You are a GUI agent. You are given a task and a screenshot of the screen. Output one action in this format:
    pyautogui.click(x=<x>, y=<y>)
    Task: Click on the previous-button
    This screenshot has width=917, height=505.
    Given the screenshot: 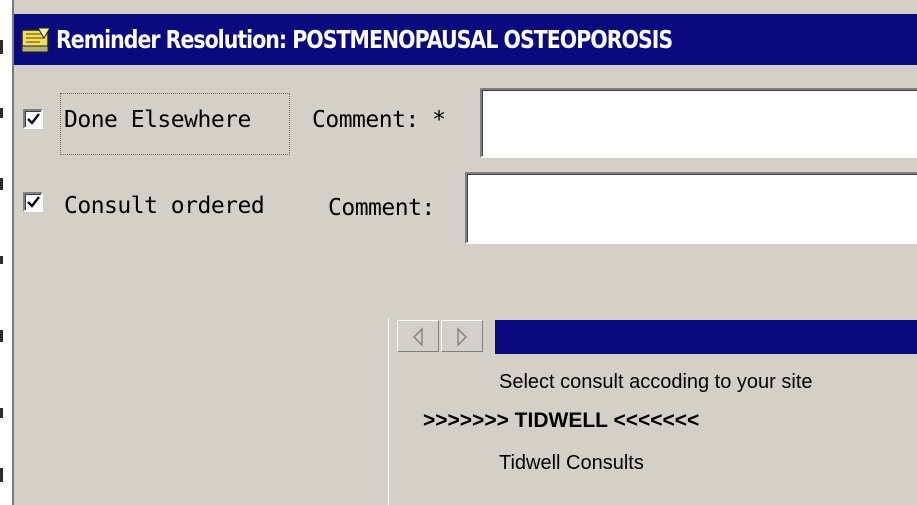 What is the action you would take?
    pyautogui.click(x=418, y=336)
    